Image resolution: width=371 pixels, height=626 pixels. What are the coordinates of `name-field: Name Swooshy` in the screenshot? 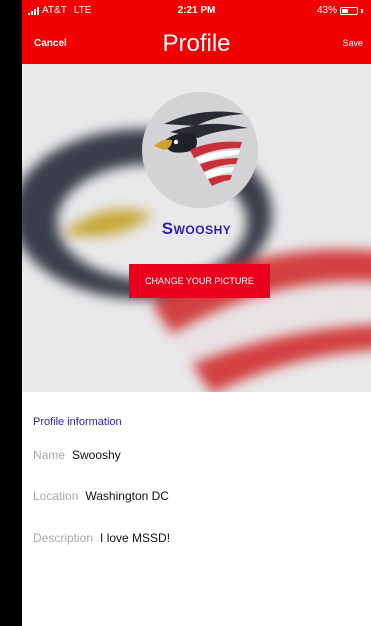 It's located at (77, 455).